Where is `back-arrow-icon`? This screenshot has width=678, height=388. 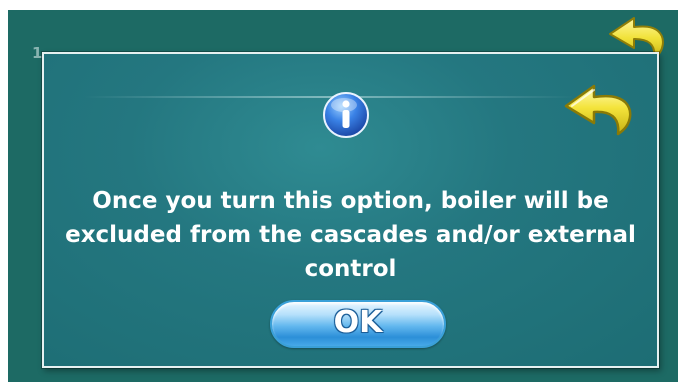 back-arrow-icon is located at coordinates (601, 113).